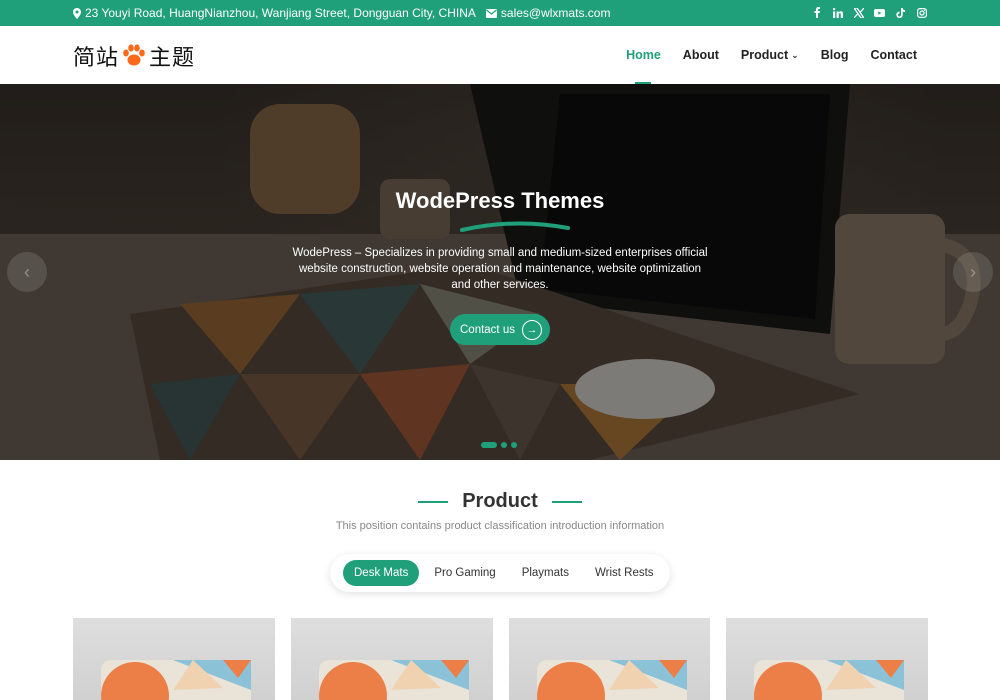 The image size is (1000, 700). I want to click on arrow-right-icon: →, so click(531, 329).